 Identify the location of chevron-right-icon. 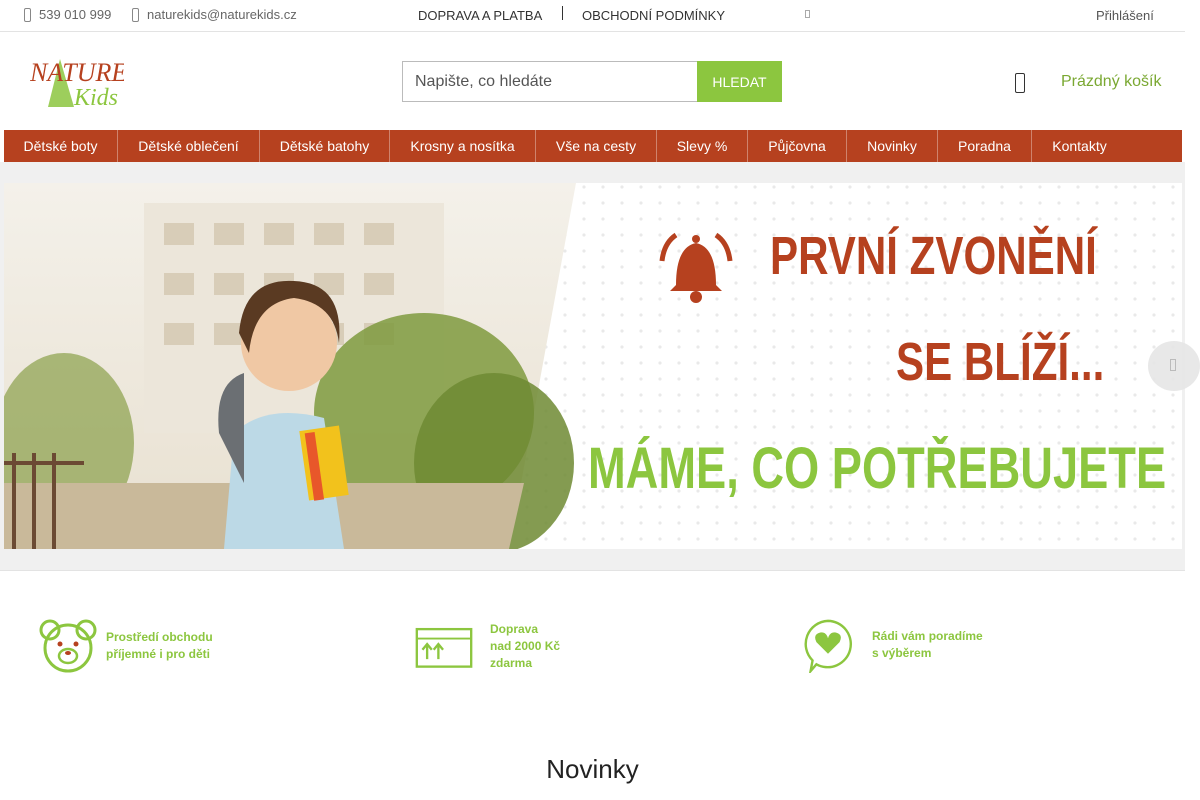
(1173, 365).